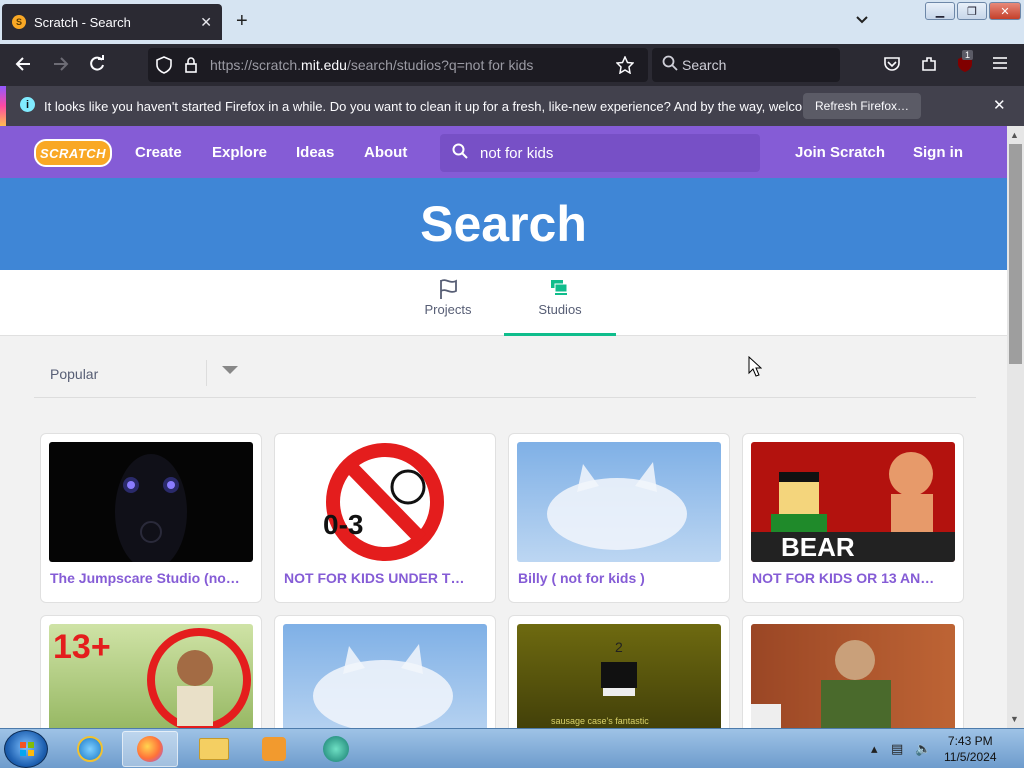  What do you see at coordinates (999, 105) in the screenshot?
I see `notification-close-icon: ✕` at bounding box center [999, 105].